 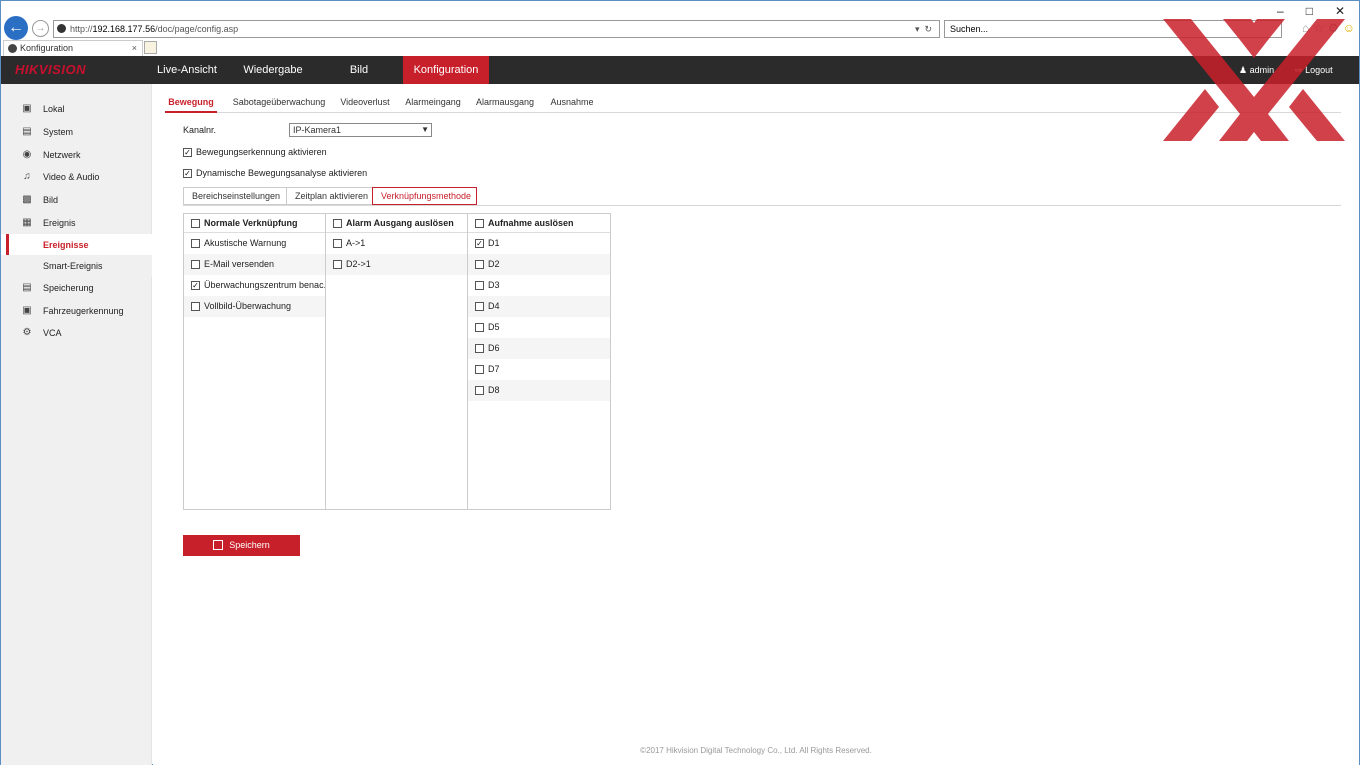 What do you see at coordinates (396, 243) in the screenshot?
I see `list-item: A->1` at bounding box center [396, 243].